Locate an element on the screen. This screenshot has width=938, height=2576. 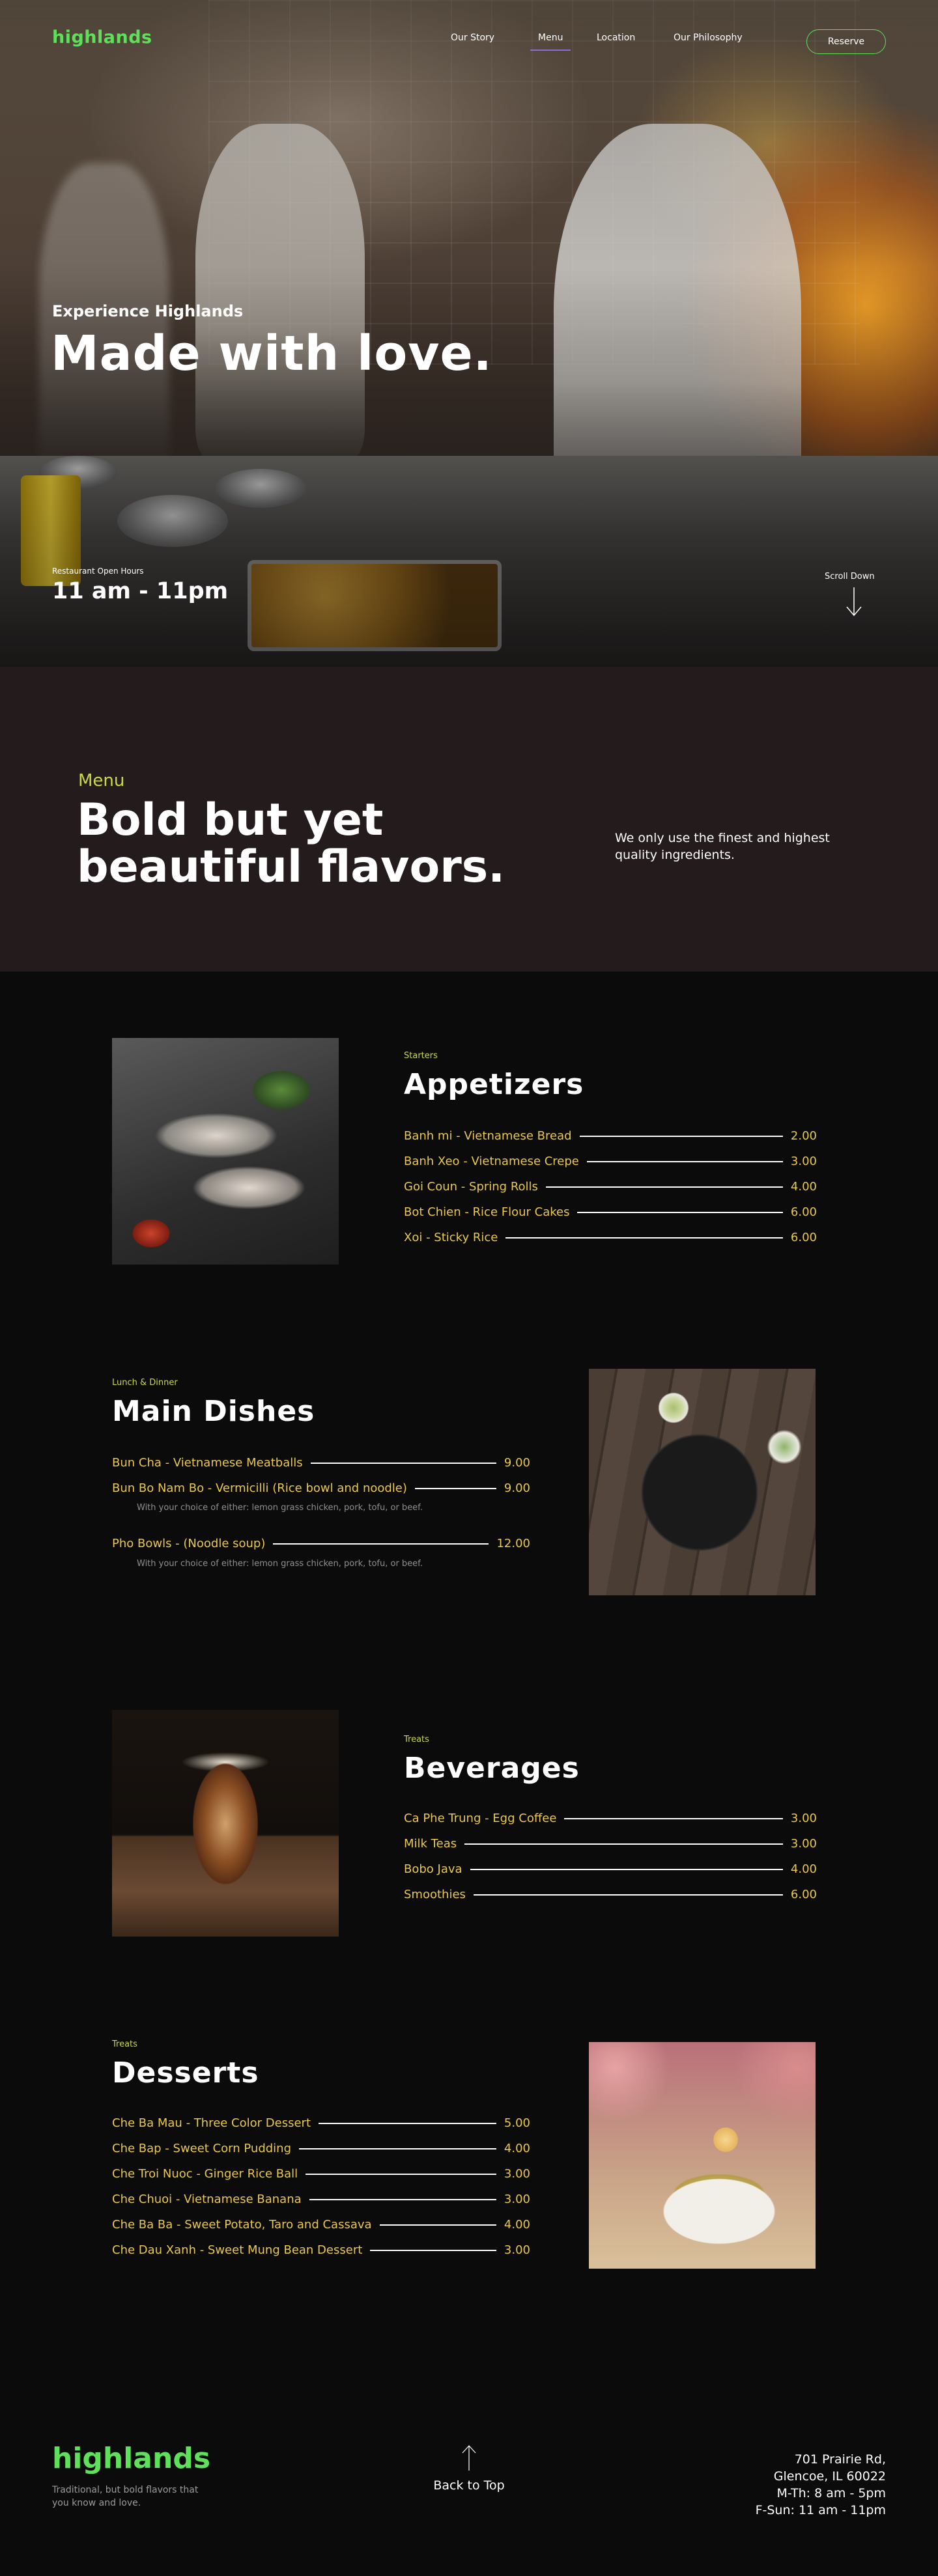
address-line: 701 Prairie Rd, is located at coordinates (840, 2459).